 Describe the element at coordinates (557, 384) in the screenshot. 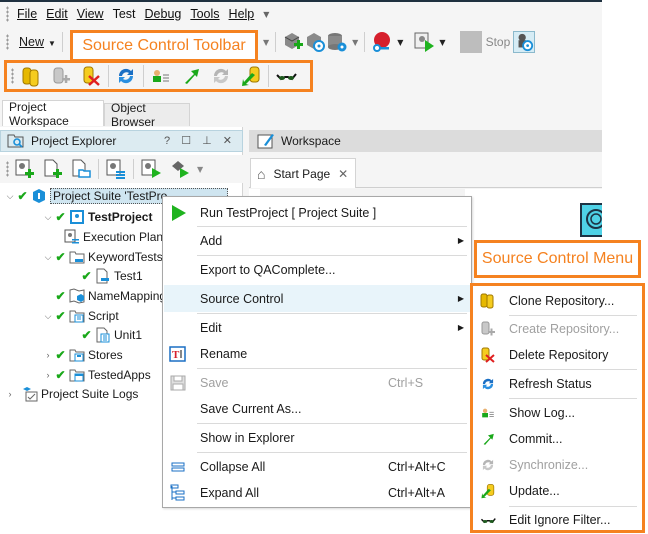

I see `menu-item-refresh-status: Refresh Status` at that location.